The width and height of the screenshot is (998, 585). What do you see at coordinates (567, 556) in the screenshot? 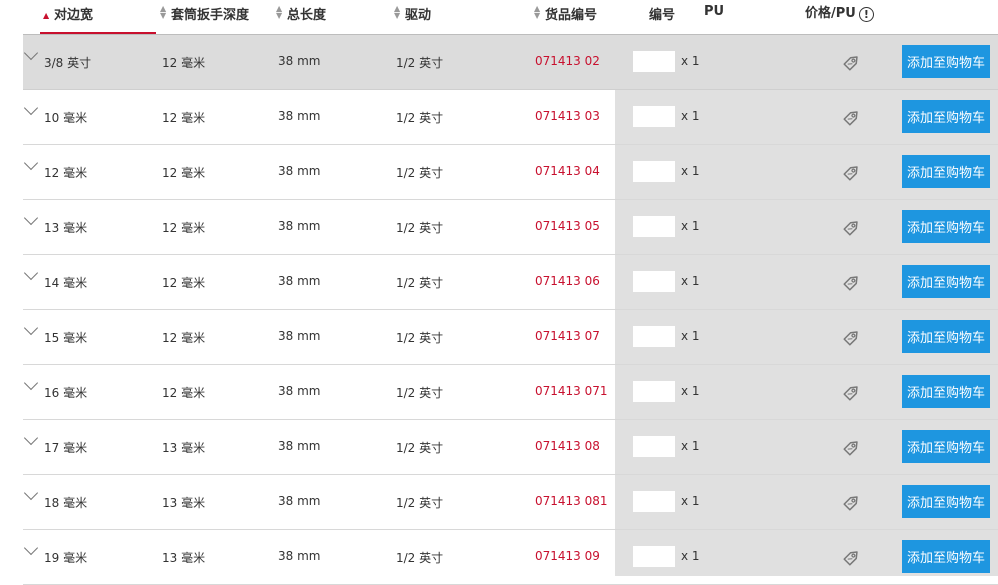
I see `cell-article-link: 071413 09` at bounding box center [567, 556].